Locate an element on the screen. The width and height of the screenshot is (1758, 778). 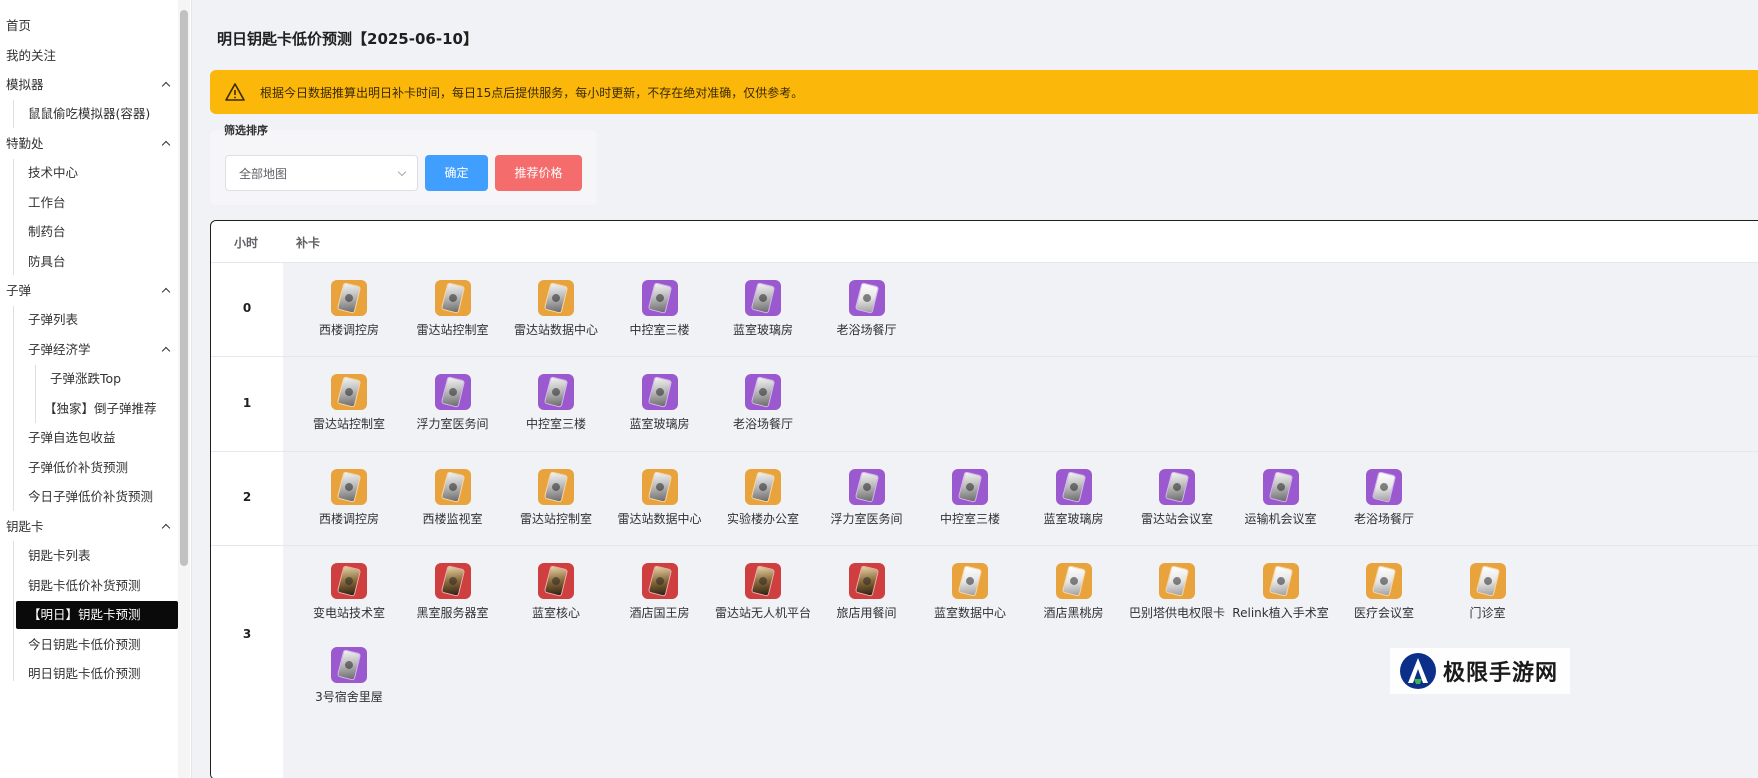
warning-icon is located at coordinates (235, 92).